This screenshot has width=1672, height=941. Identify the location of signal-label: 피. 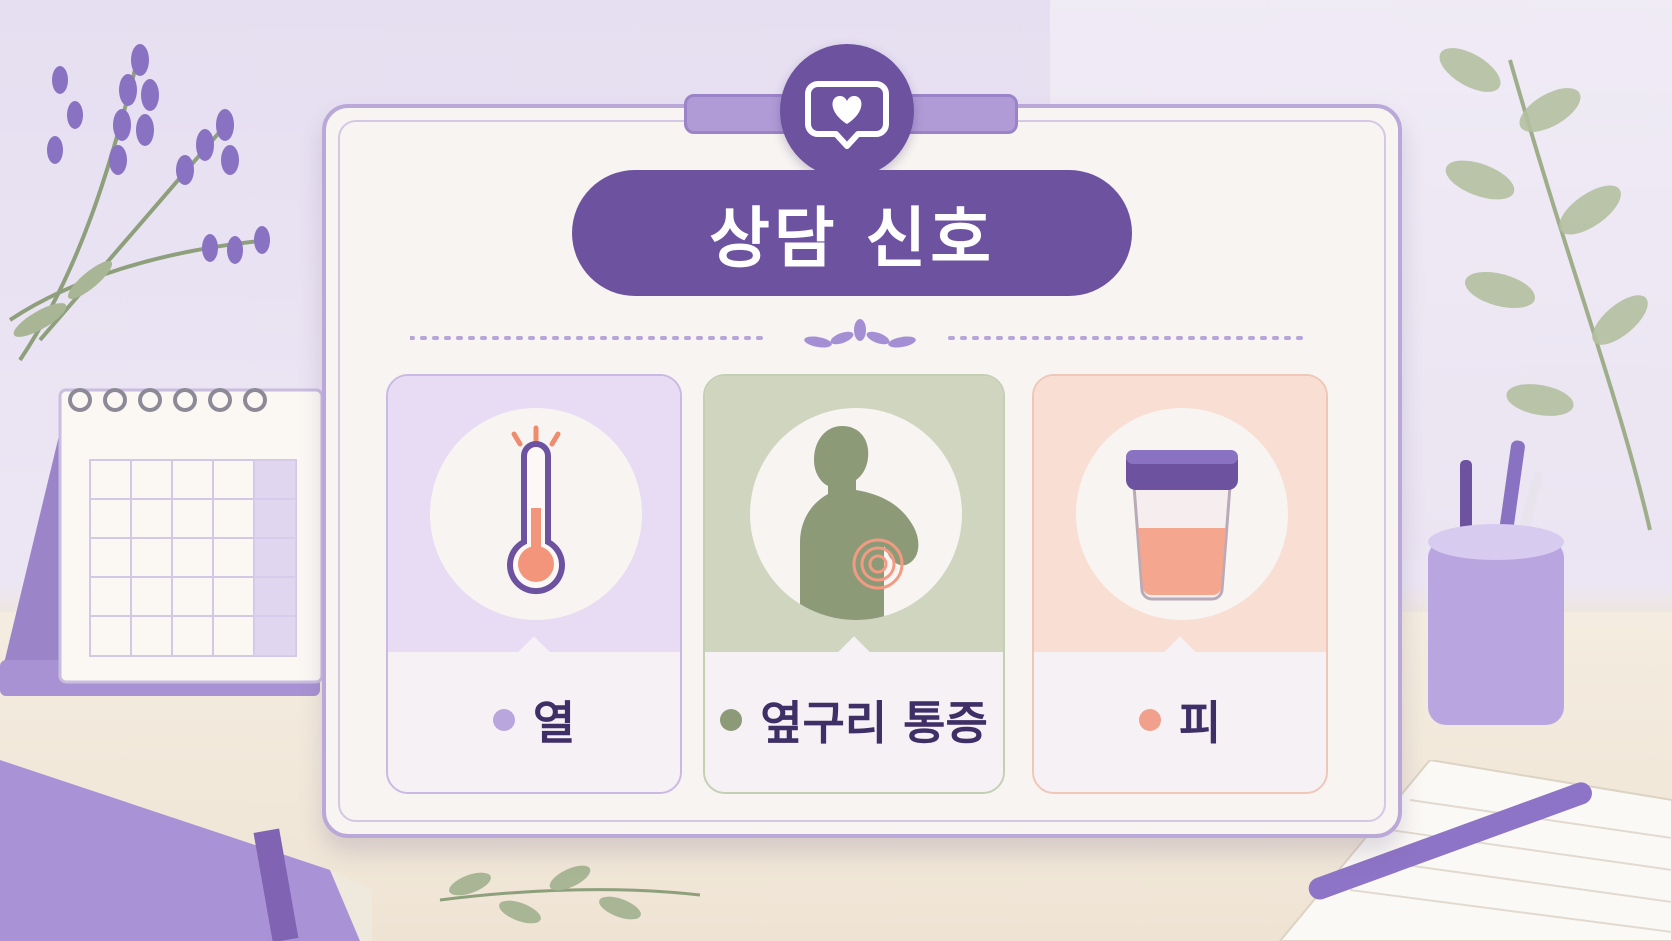
(1200, 723).